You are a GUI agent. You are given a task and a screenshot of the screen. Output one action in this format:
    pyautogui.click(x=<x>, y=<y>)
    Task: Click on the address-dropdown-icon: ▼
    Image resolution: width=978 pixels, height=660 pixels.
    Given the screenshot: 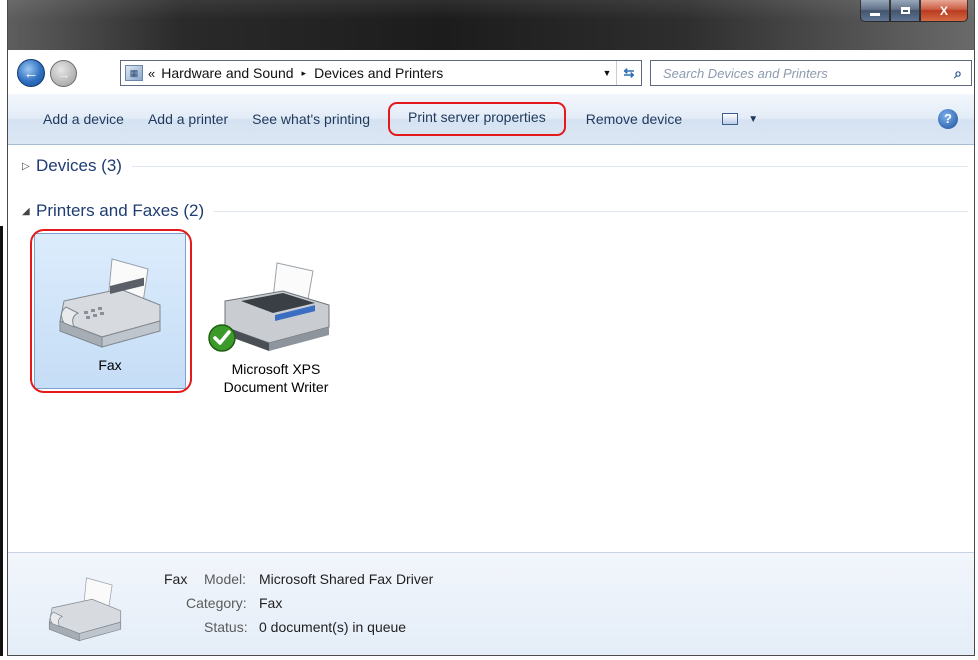 What is the action you would take?
    pyautogui.click(x=607, y=73)
    